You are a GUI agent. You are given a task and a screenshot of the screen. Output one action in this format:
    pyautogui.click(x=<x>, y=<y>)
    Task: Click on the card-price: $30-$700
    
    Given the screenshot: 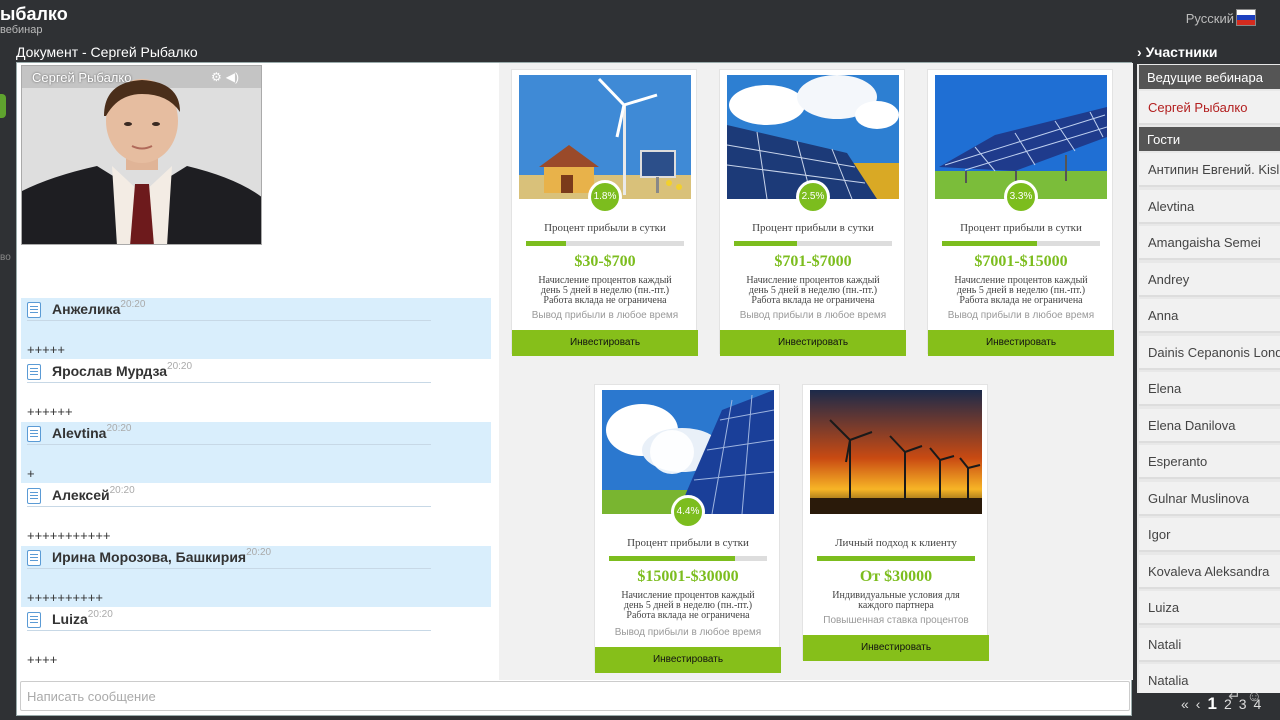 What is the action you would take?
    pyautogui.click(x=605, y=261)
    